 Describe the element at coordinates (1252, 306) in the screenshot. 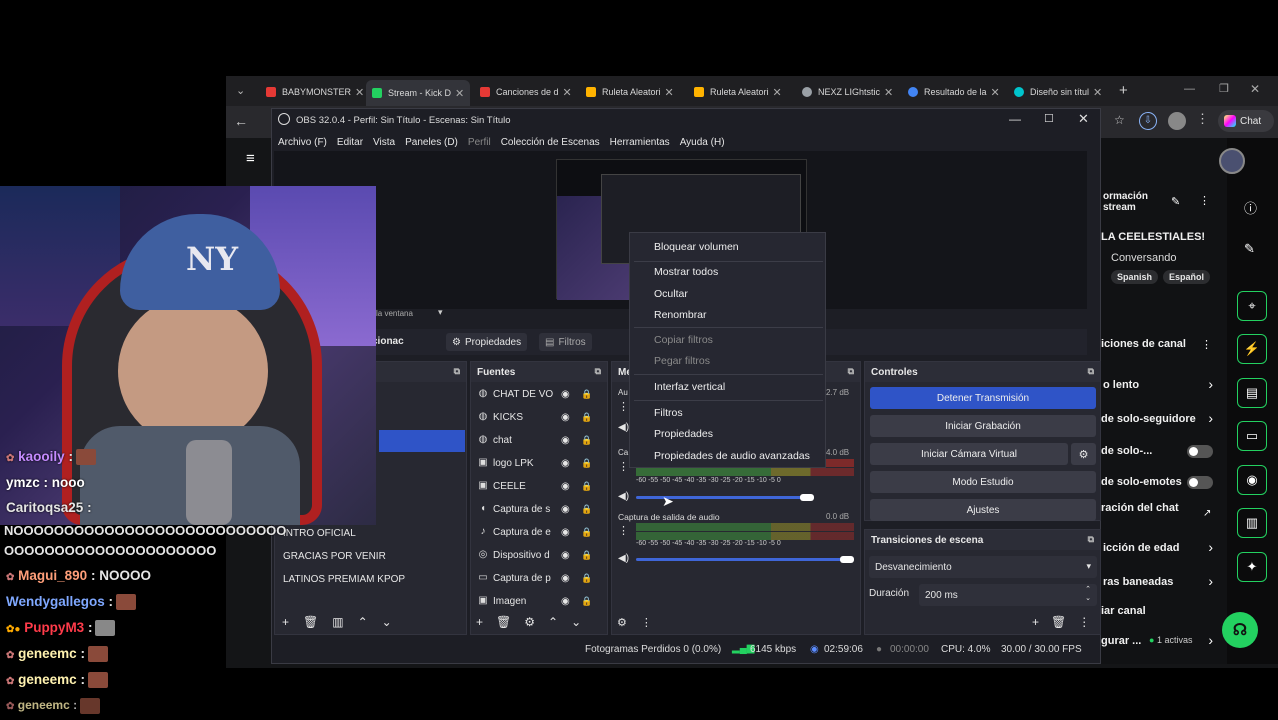

I see `camera-focus-icon: ⌖` at that location.